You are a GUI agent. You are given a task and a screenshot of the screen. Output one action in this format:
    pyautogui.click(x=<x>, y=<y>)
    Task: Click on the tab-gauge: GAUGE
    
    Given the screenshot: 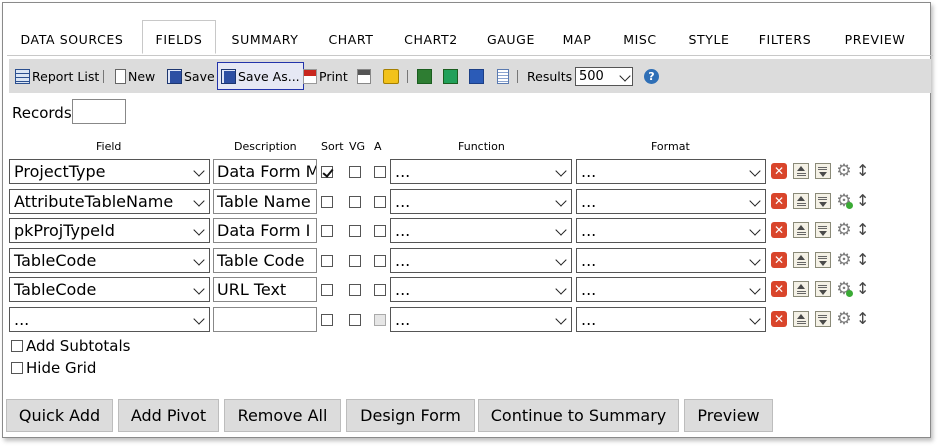 What is the action you would take?
    pyautogui.click(x=511, y=38)
    